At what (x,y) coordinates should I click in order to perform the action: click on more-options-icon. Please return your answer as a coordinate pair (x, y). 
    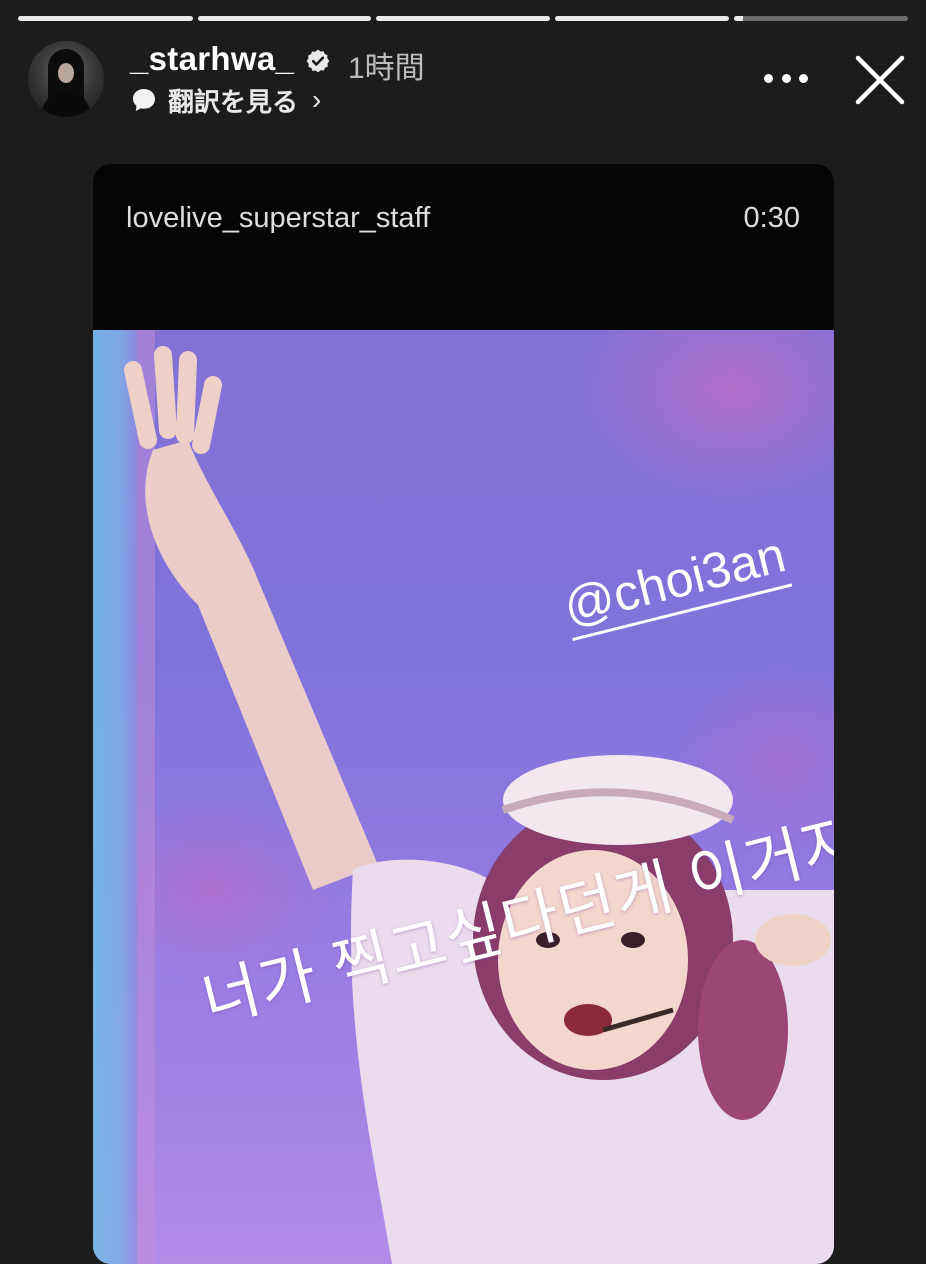
    Looking at the image, I should click on (786, 78).